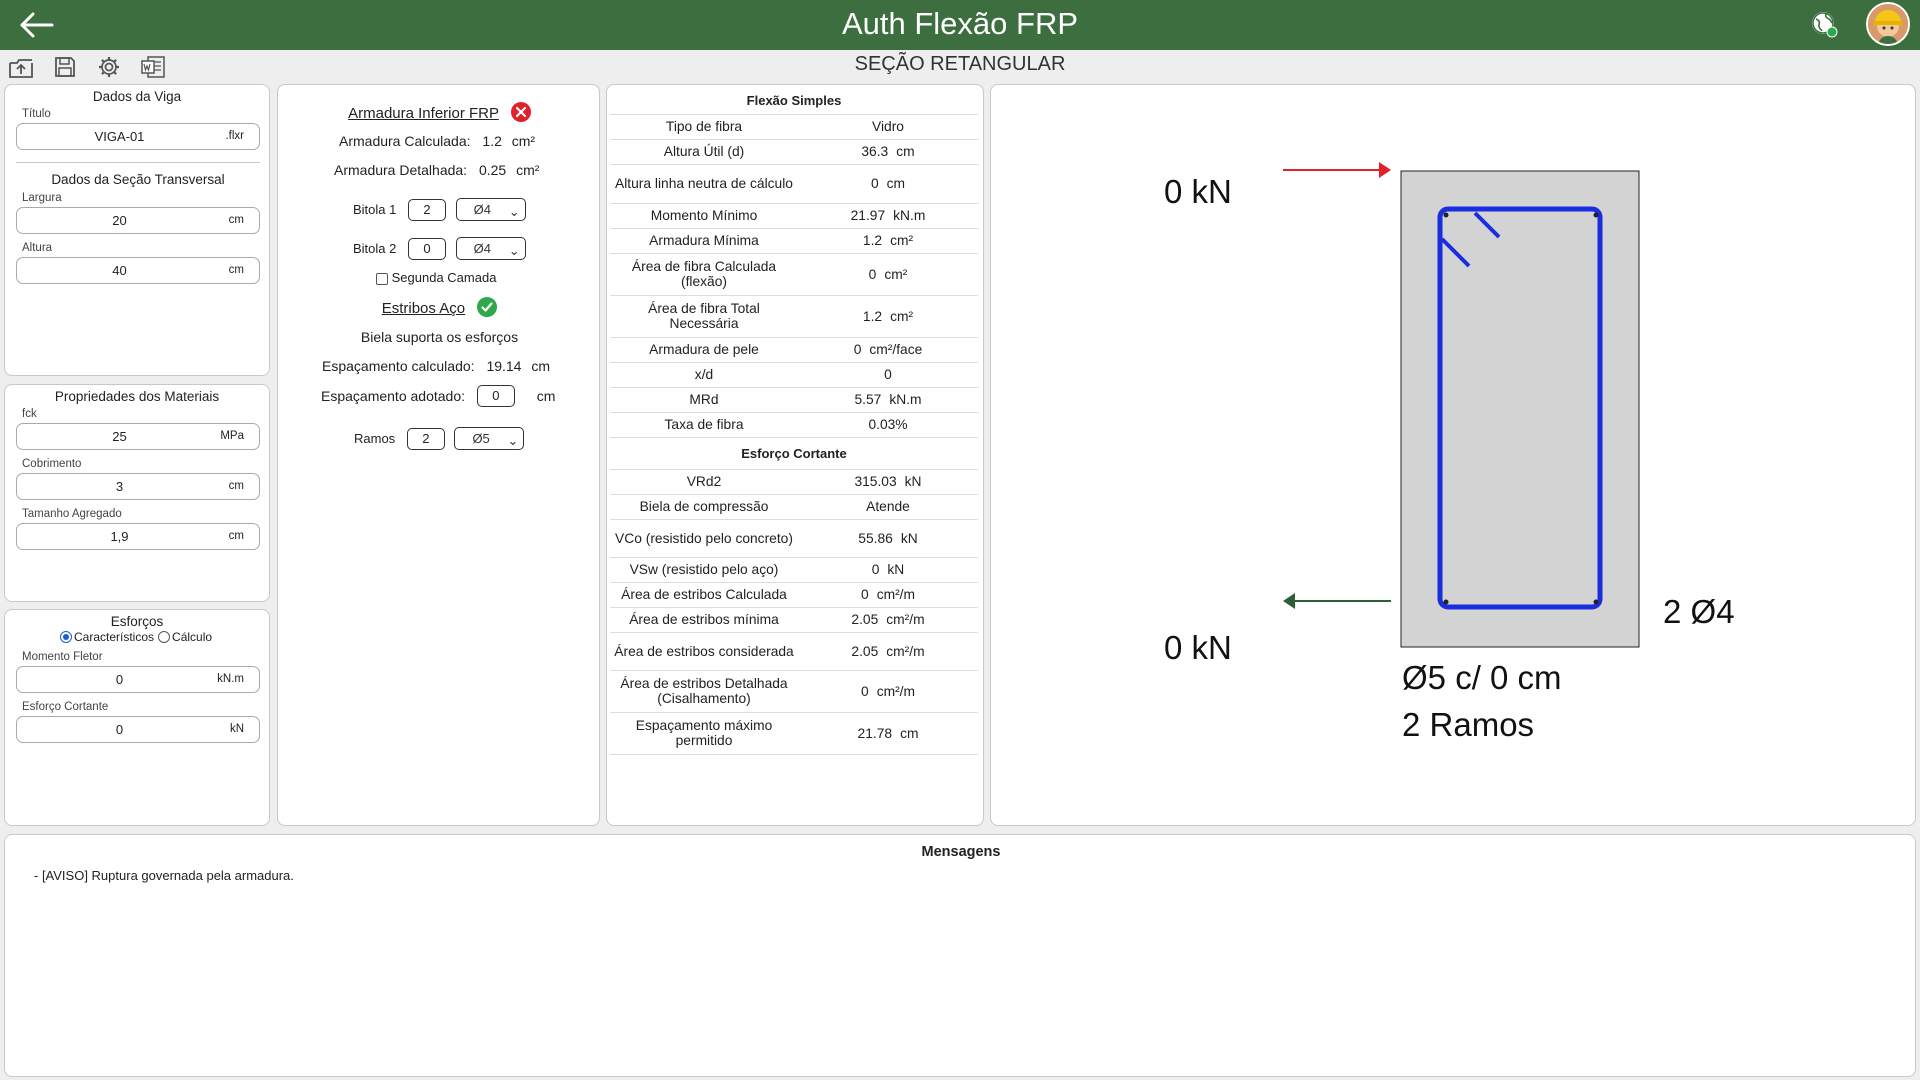 The height and width of the screenshot is (1080, 1920). What do you see at coordinates (492, 170) in the screenshot?
I see `detailed-value: 0.25` at bounding box center [492, 170].